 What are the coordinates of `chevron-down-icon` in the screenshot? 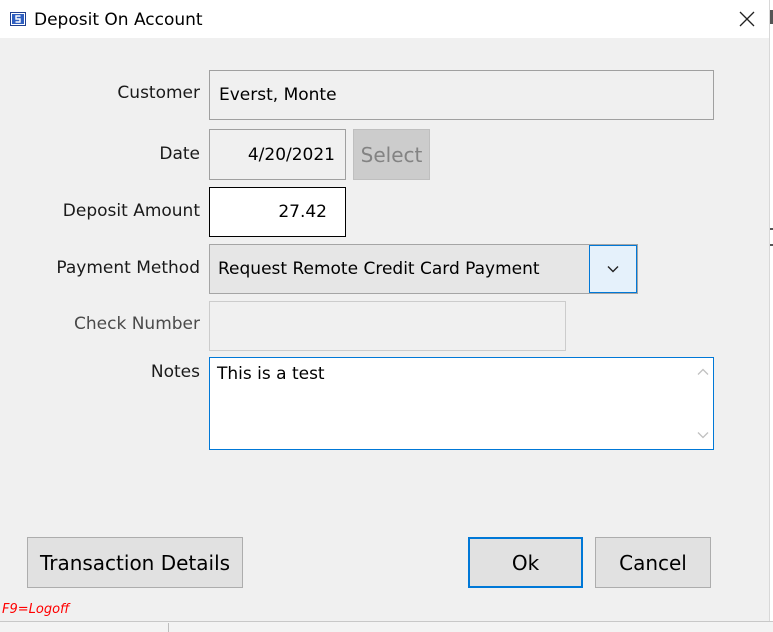 It's located at (613, 269).